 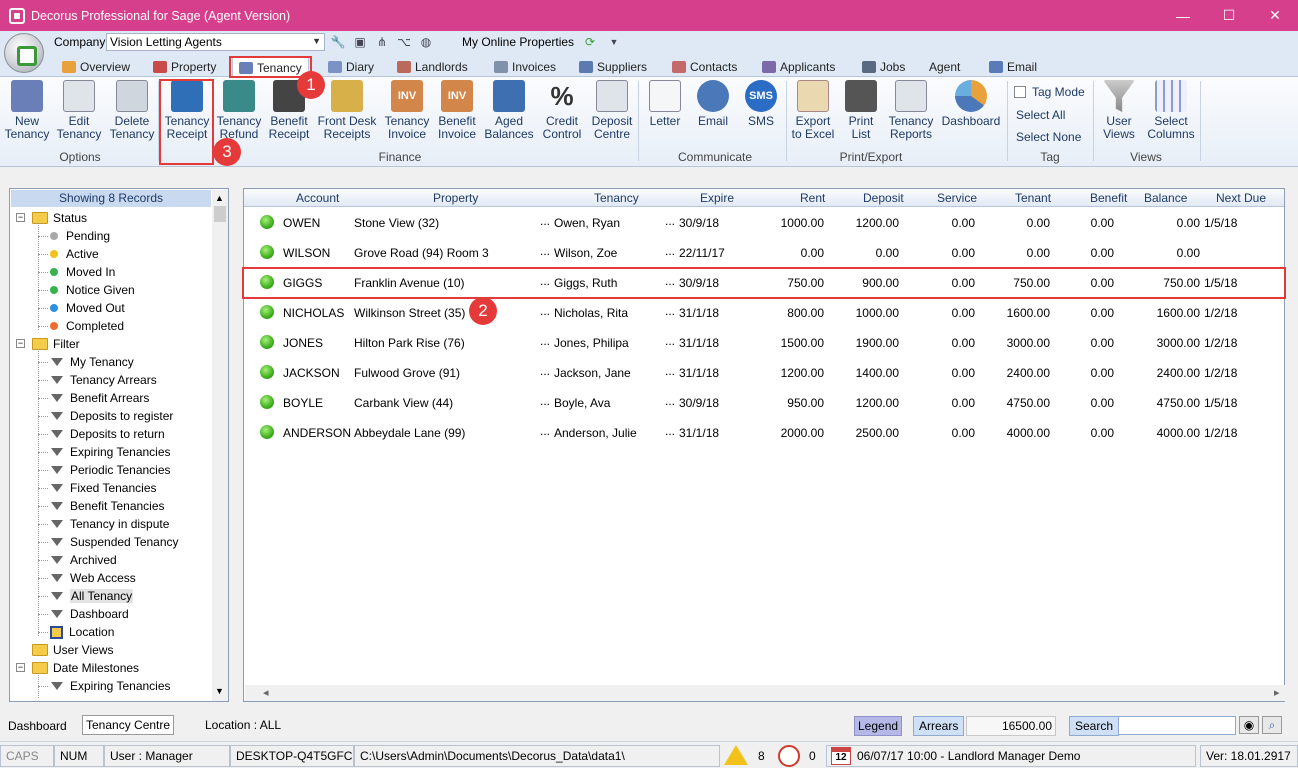 What do you see at coordinates (59, 218) in the screenshot?
I see `tree-group-status: Status` at bounding box center [59, 218].